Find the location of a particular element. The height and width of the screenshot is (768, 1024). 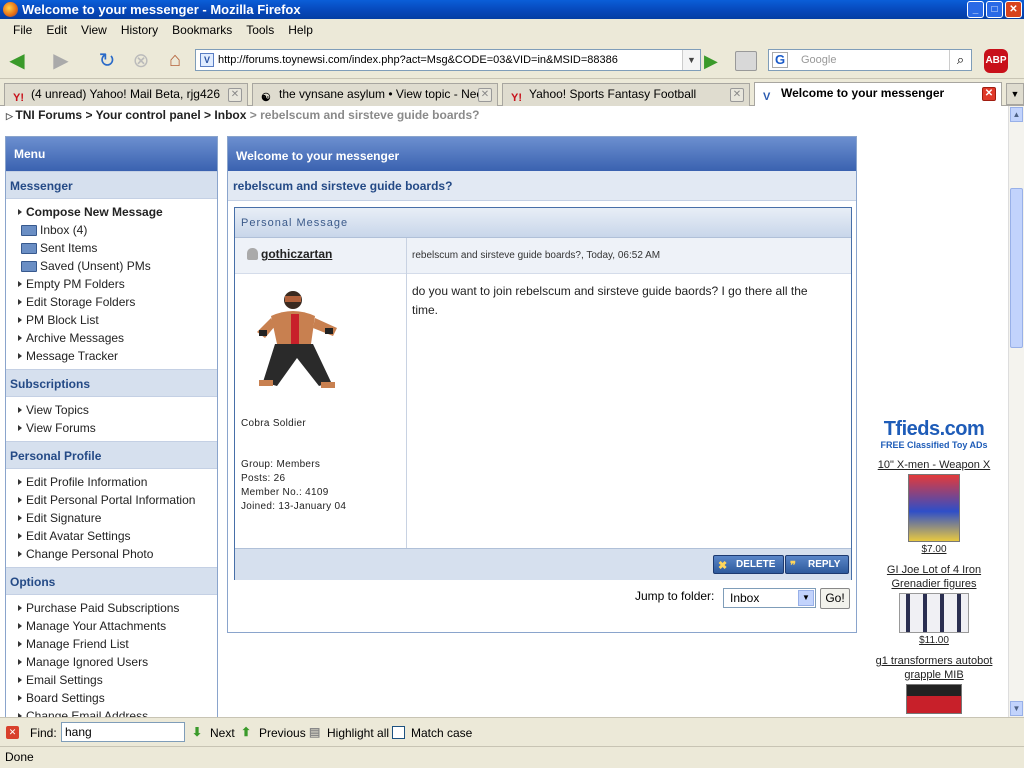

breadcrumb-control-panel: Your control panel is located at coordinates (148, 115).